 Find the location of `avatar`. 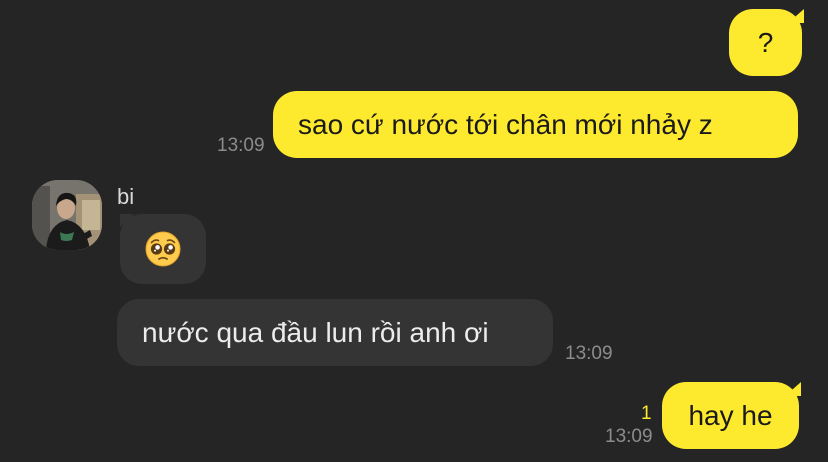

avatar is located at coordinates (67, 215).